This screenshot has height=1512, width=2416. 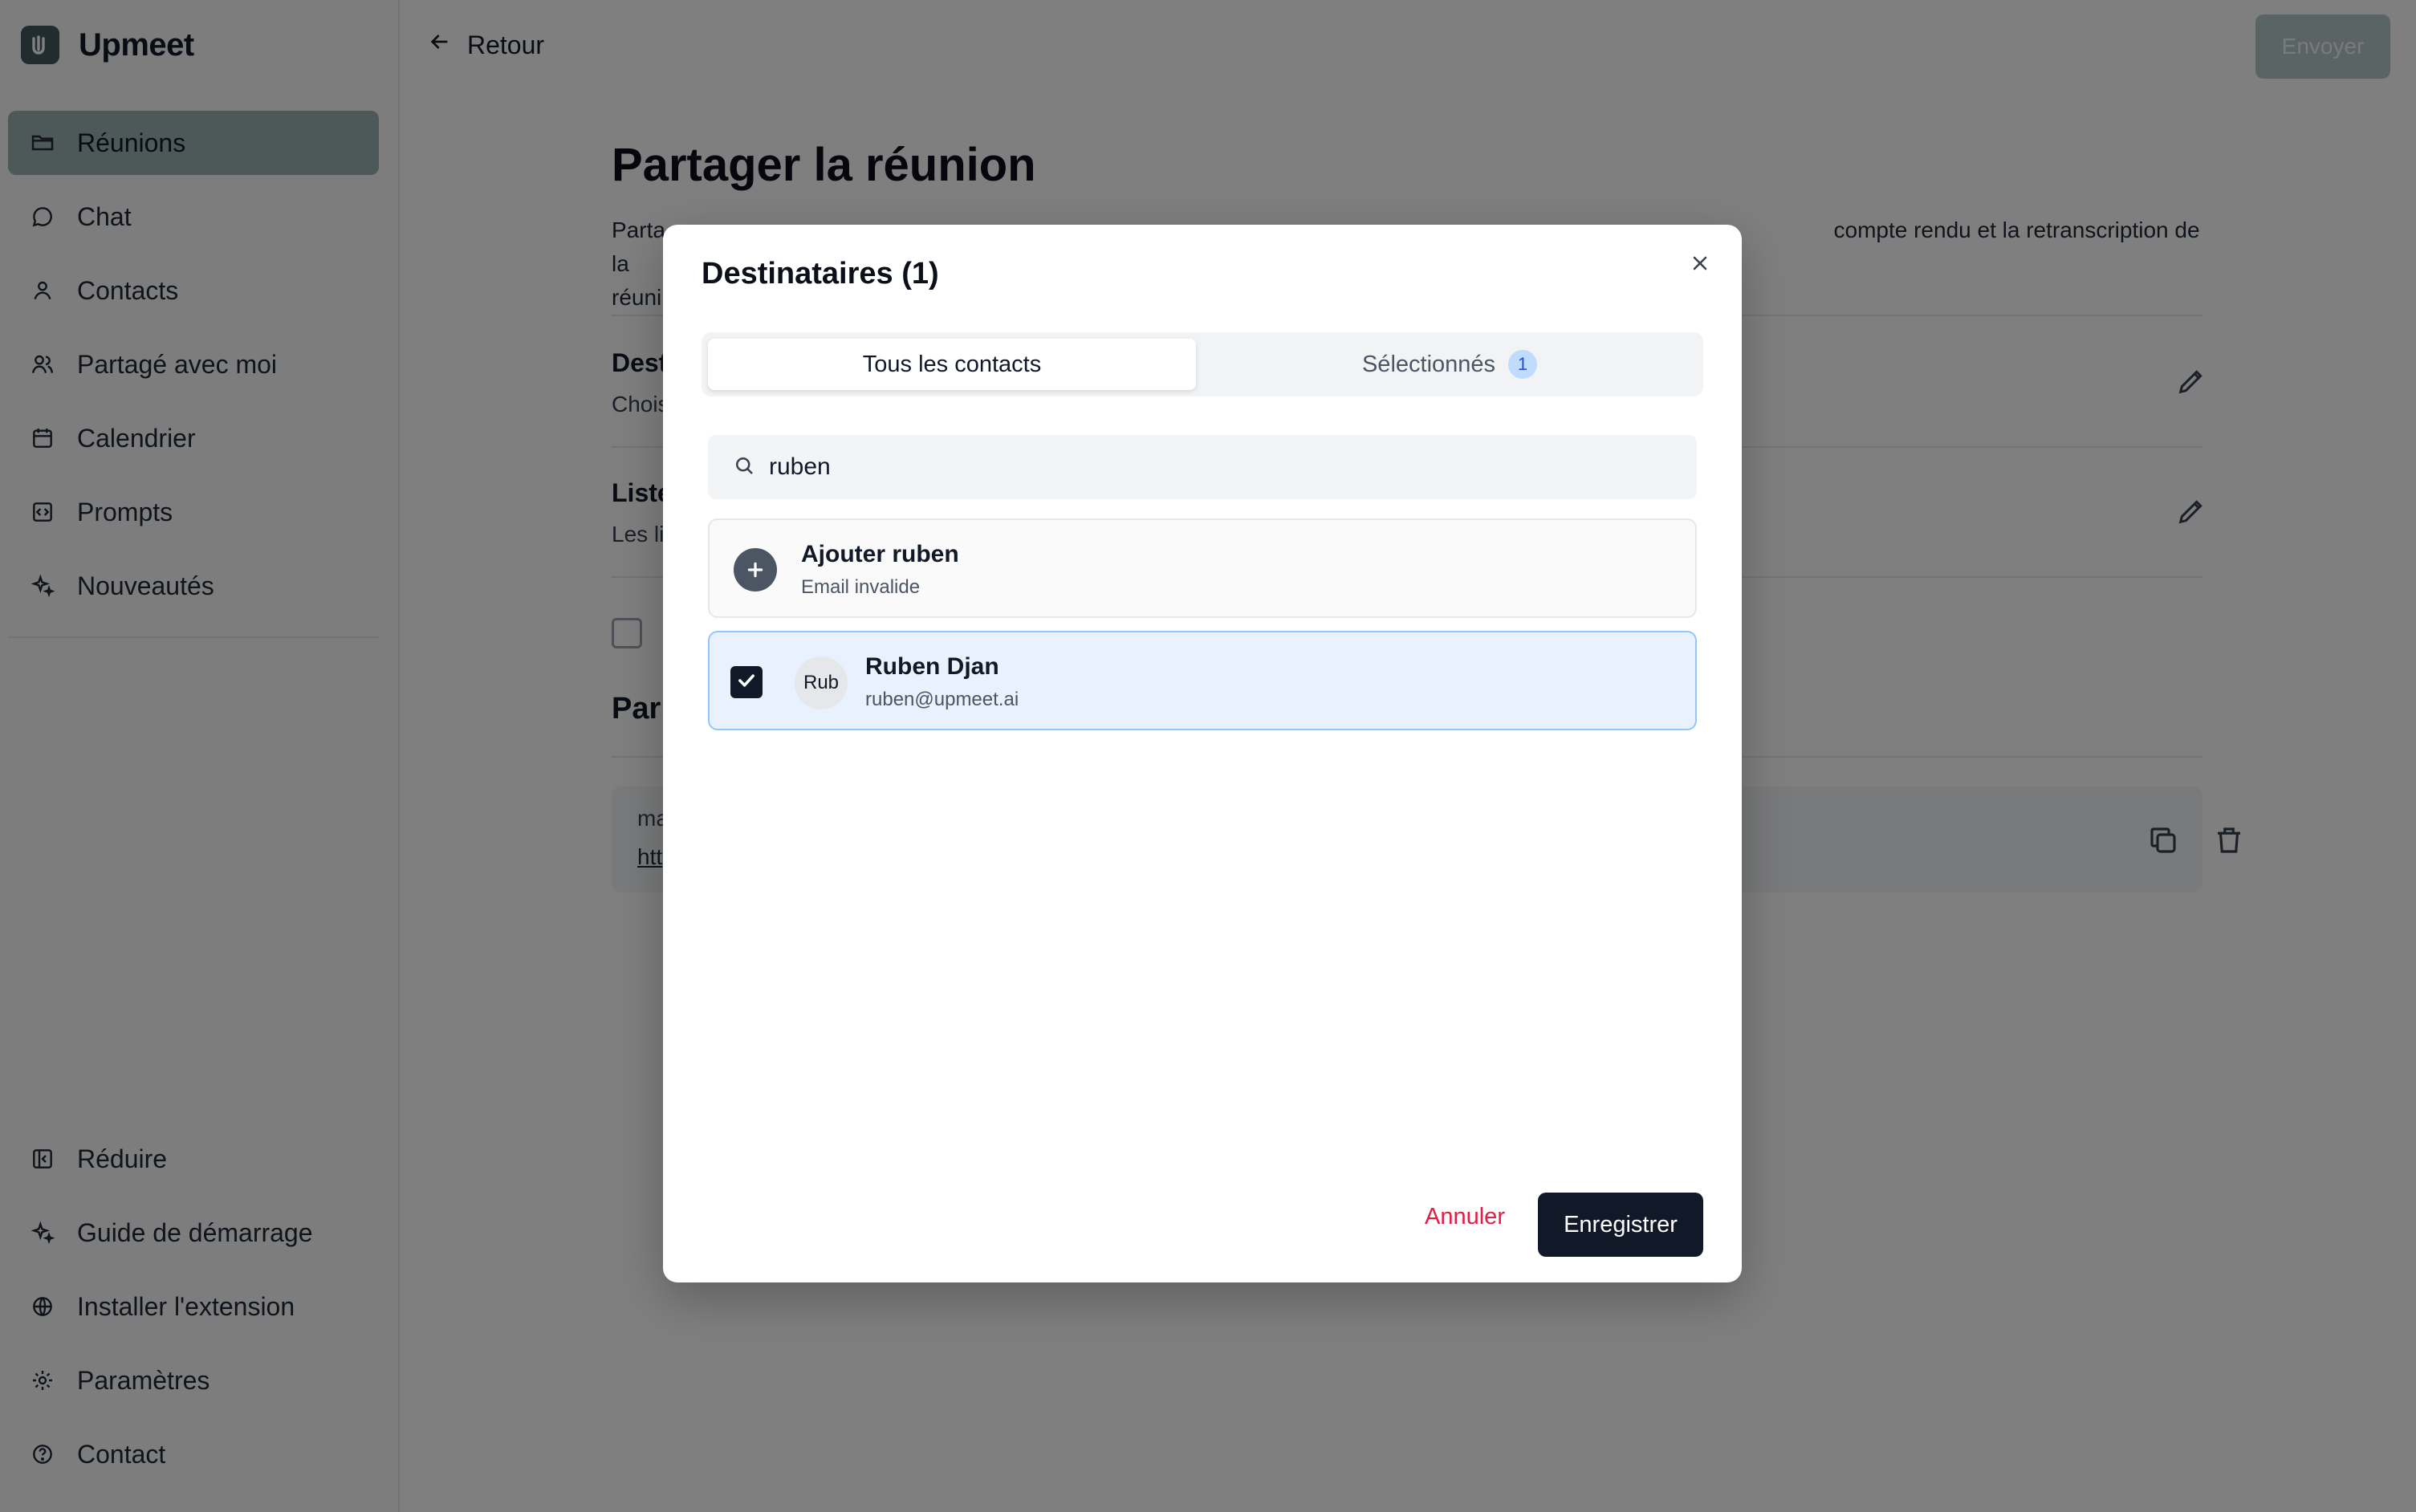 What do you see at coordinates (1210, 467) in the screenshot?
I see `search-input` at bounding box center [1210, 467].